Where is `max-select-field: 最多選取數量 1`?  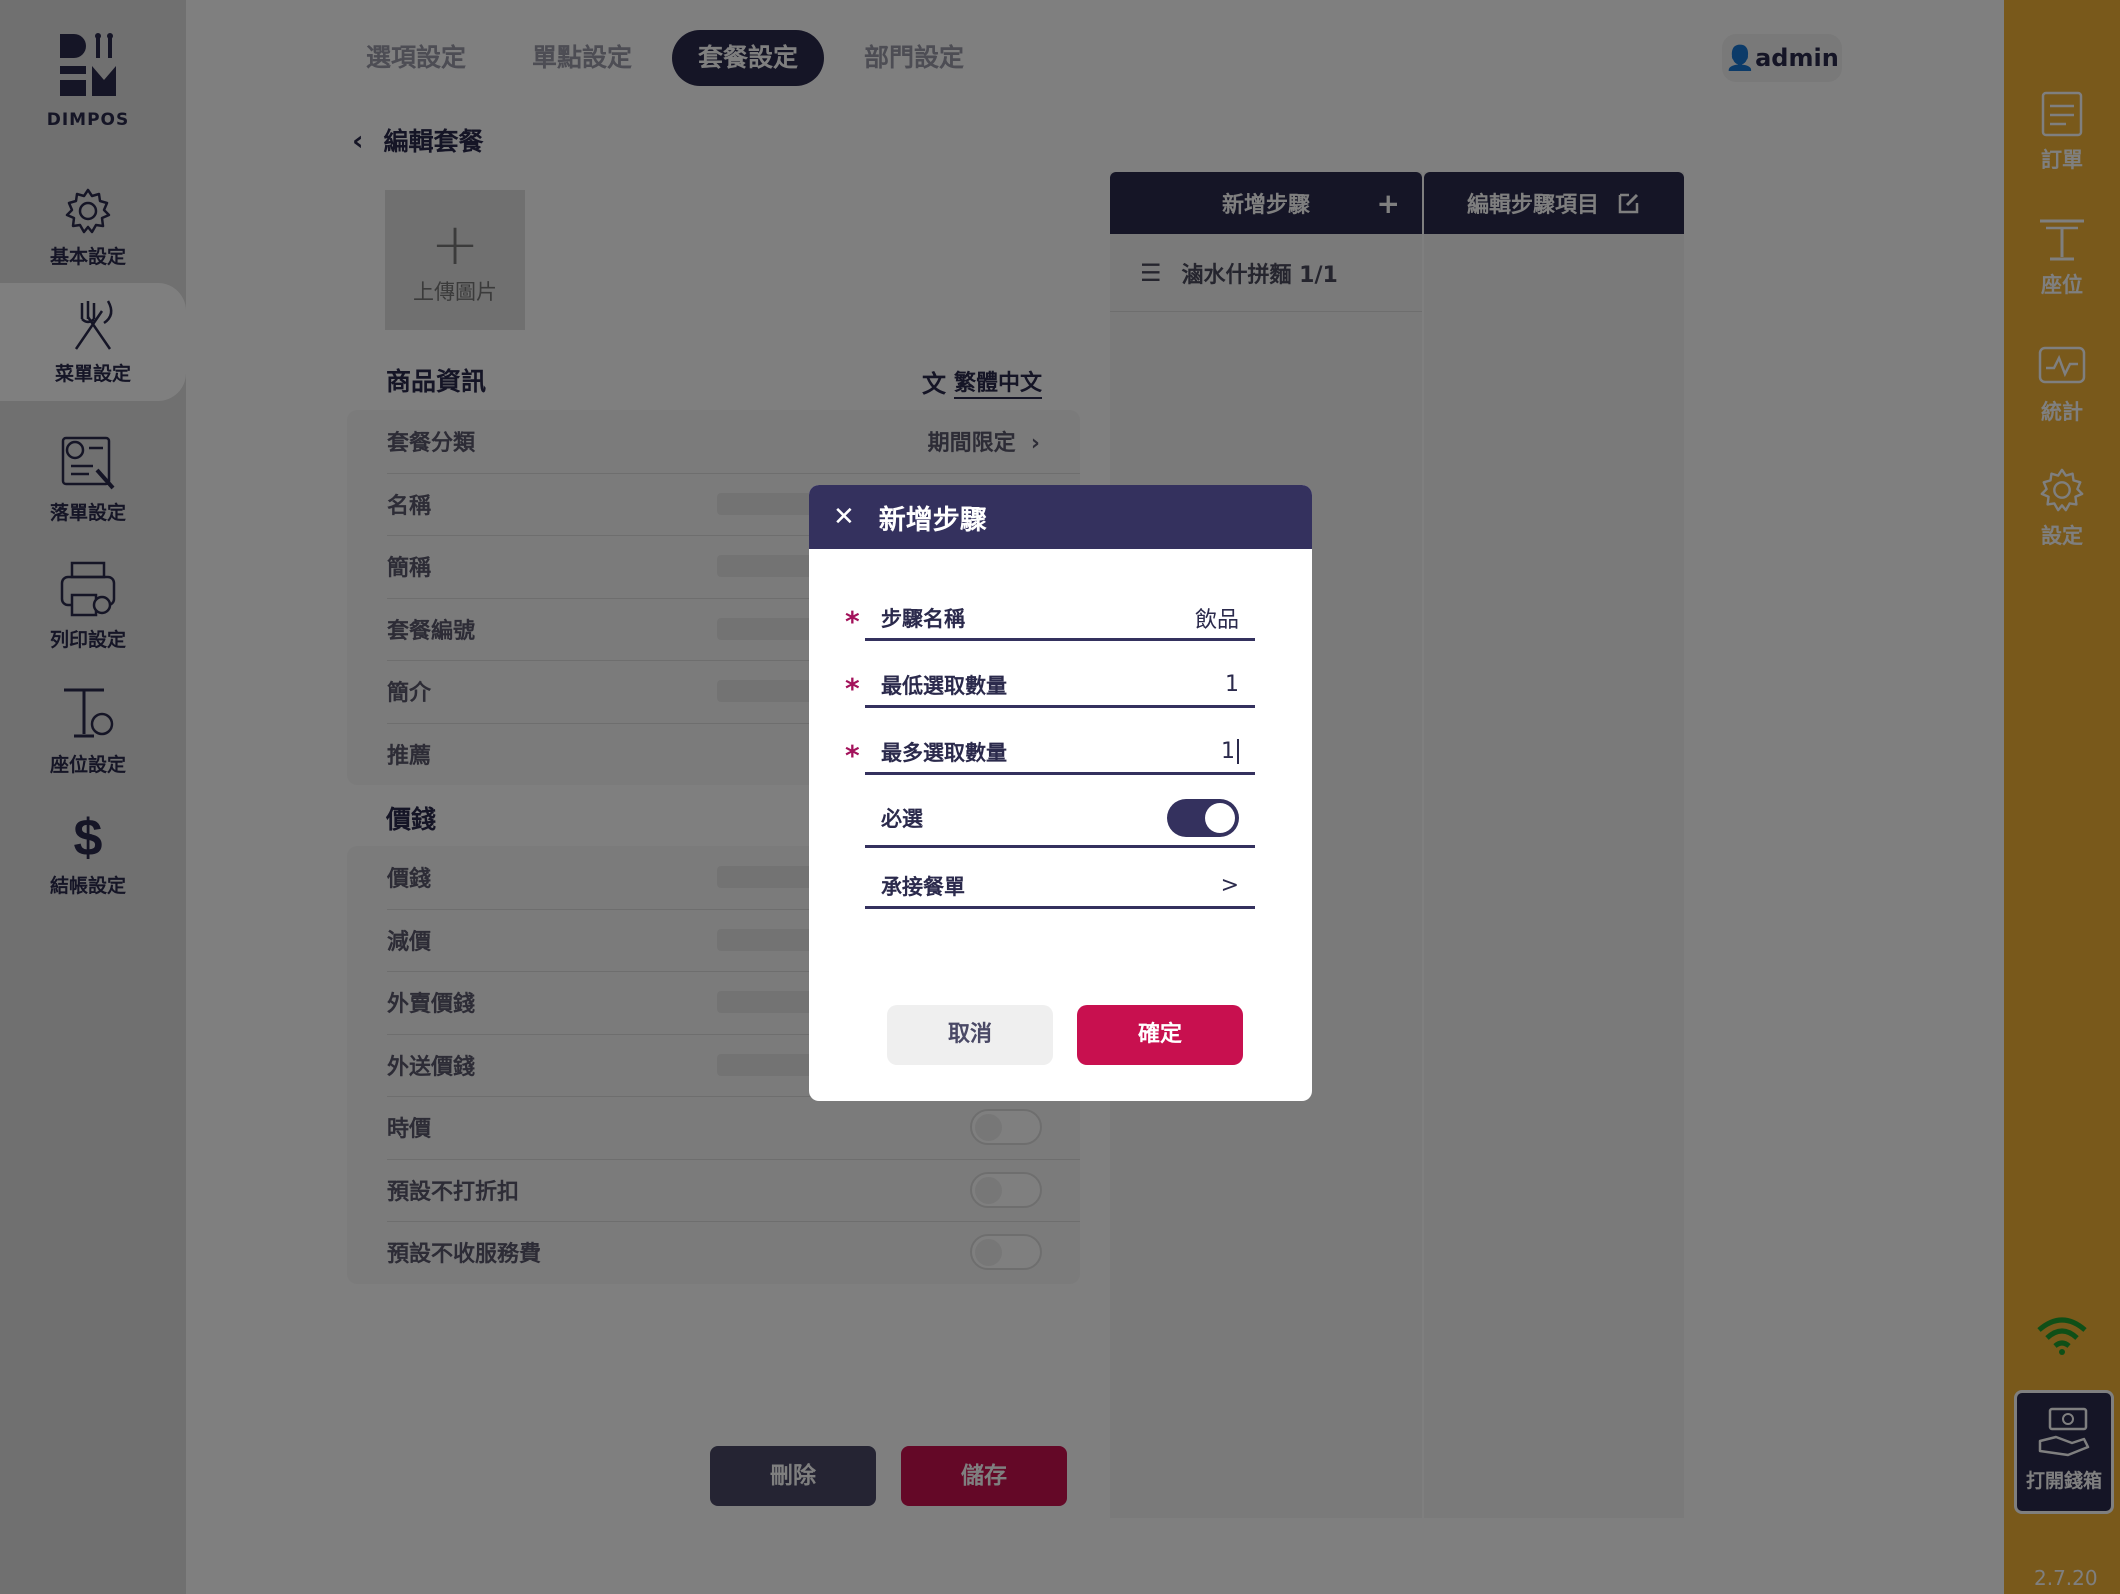
max-select-field: 最多選取數量 1 is located at coordinates (1060, 753).